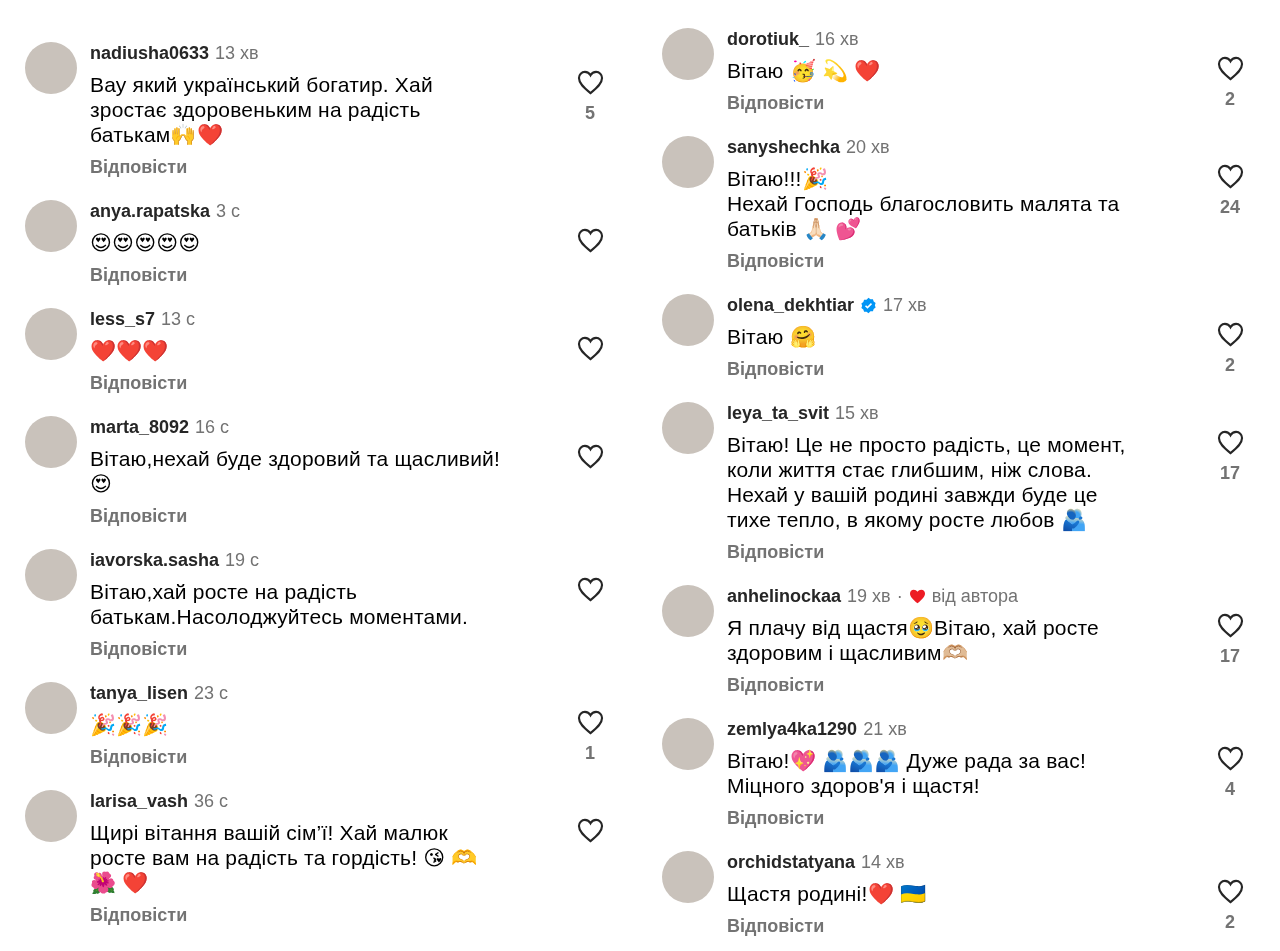 Image resolution: width=1280 pixels, height=951 pixels. Describe the element at coordinates (150, 211) in the screenshot. I see `username: anya.rapatska` at that location.